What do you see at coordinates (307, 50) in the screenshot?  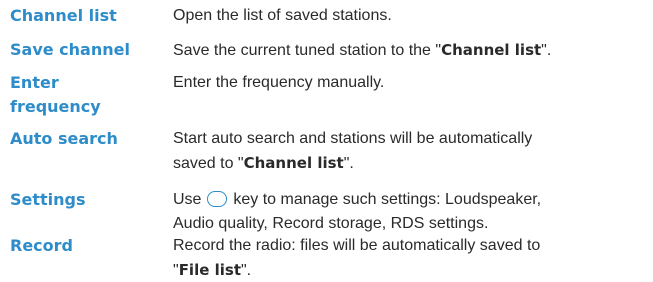 I see `desc-save-channel-text: Save the current tuned station to the "` at bounding box center [307, 50].